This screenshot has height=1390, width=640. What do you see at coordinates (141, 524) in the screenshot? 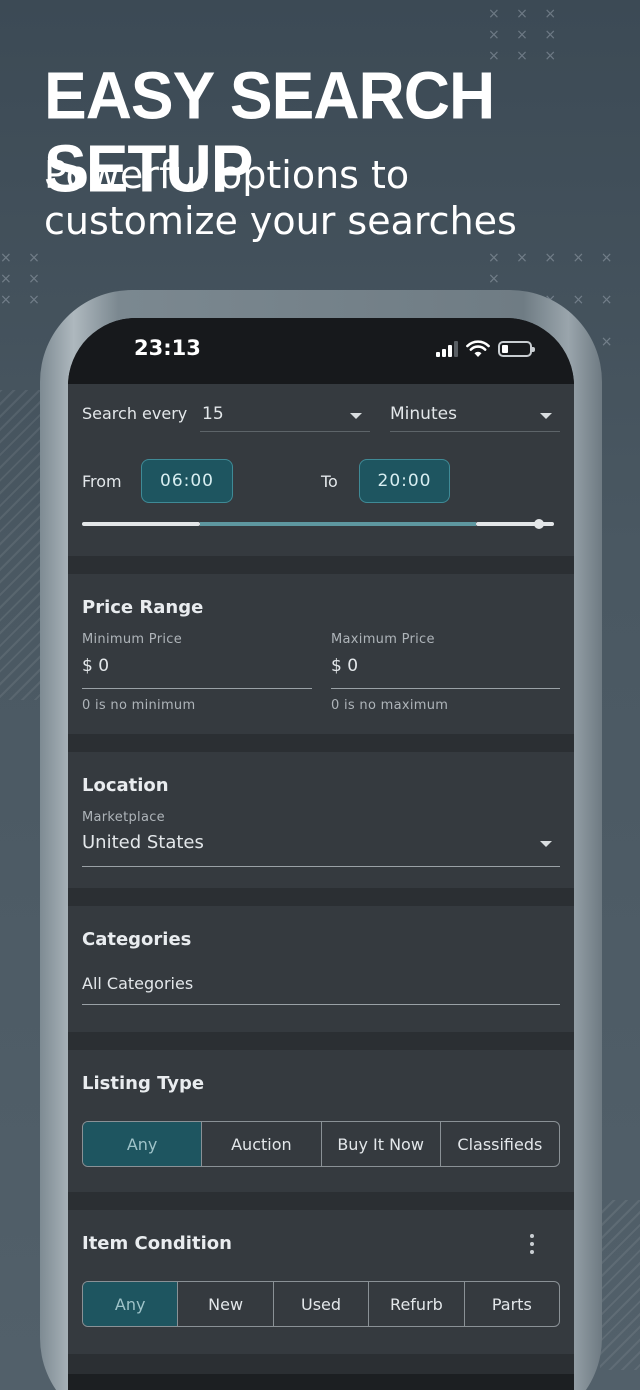
I see `slider-track-left` at bounding box center [141, 524].